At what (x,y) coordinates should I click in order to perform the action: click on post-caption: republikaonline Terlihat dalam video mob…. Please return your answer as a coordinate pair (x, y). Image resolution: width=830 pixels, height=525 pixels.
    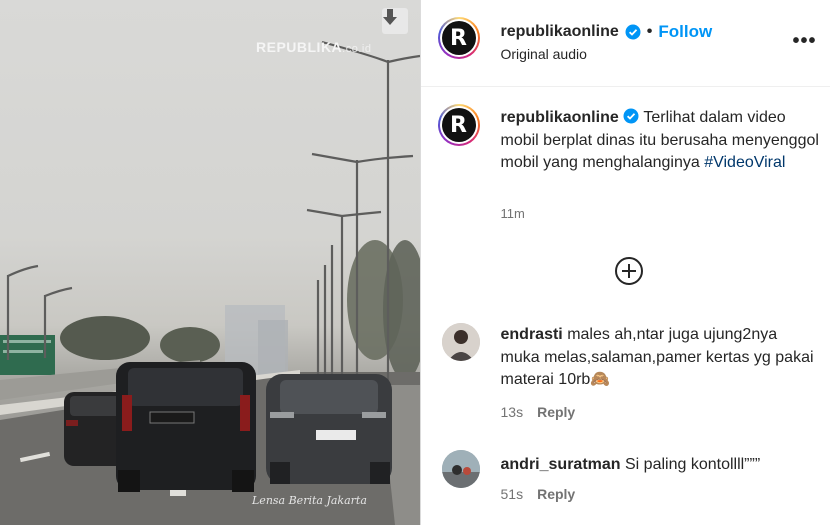
    Looking at the image, I should click on (661, 141).